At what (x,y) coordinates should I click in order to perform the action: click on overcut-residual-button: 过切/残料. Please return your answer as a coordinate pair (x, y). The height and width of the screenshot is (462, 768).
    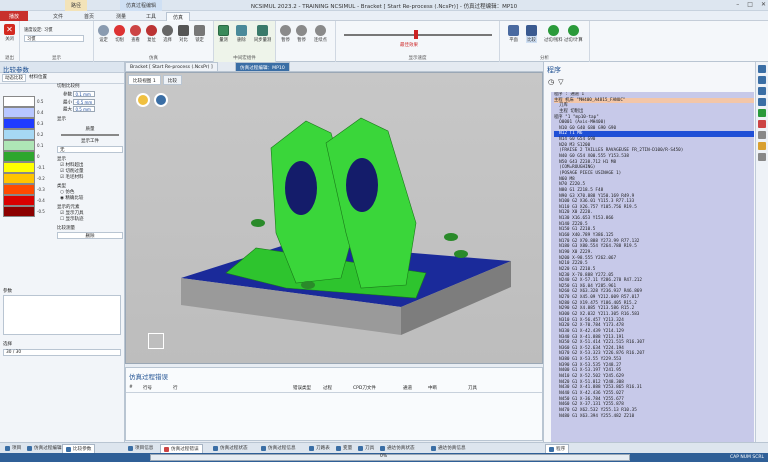
    Looking at the image, I should click on (553, 34).